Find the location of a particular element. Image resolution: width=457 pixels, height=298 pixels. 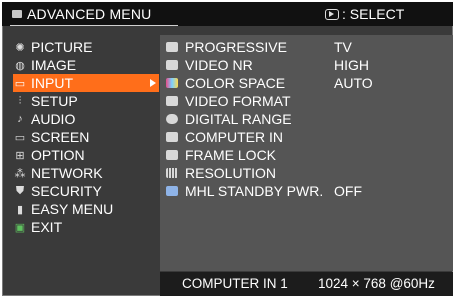

option-icon: ⊞ is located at coordinates (20, 155).